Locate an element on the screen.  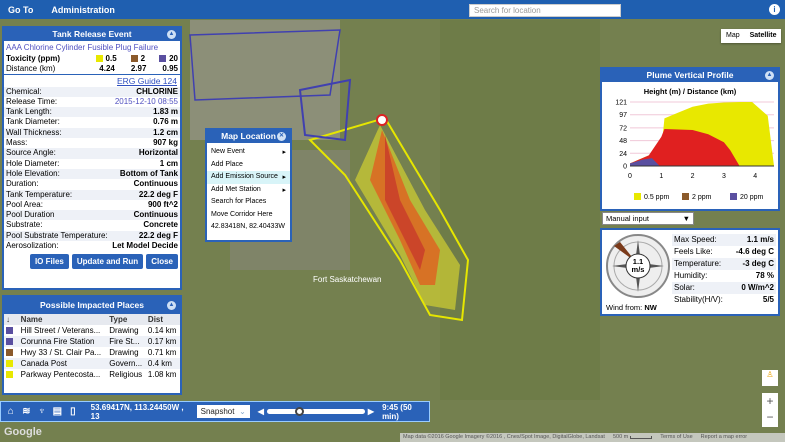
report-error-link: Report a map error is located at coordinates (724, 437).